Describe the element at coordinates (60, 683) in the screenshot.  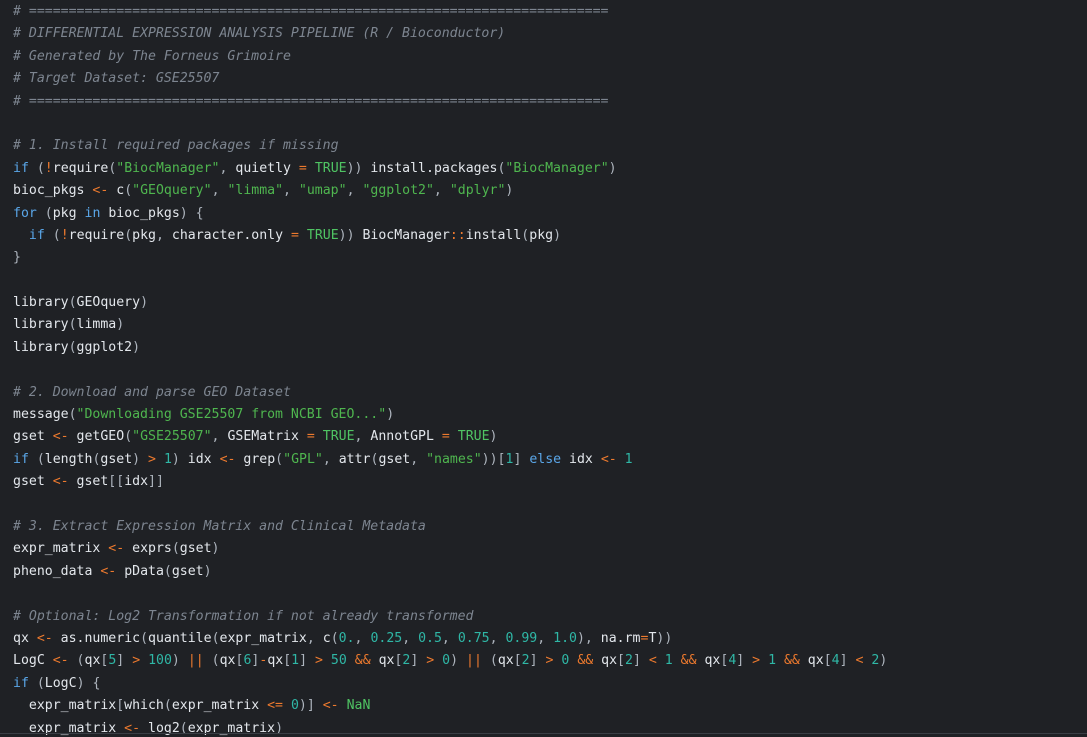
I see `code-text: LogC` at that location.